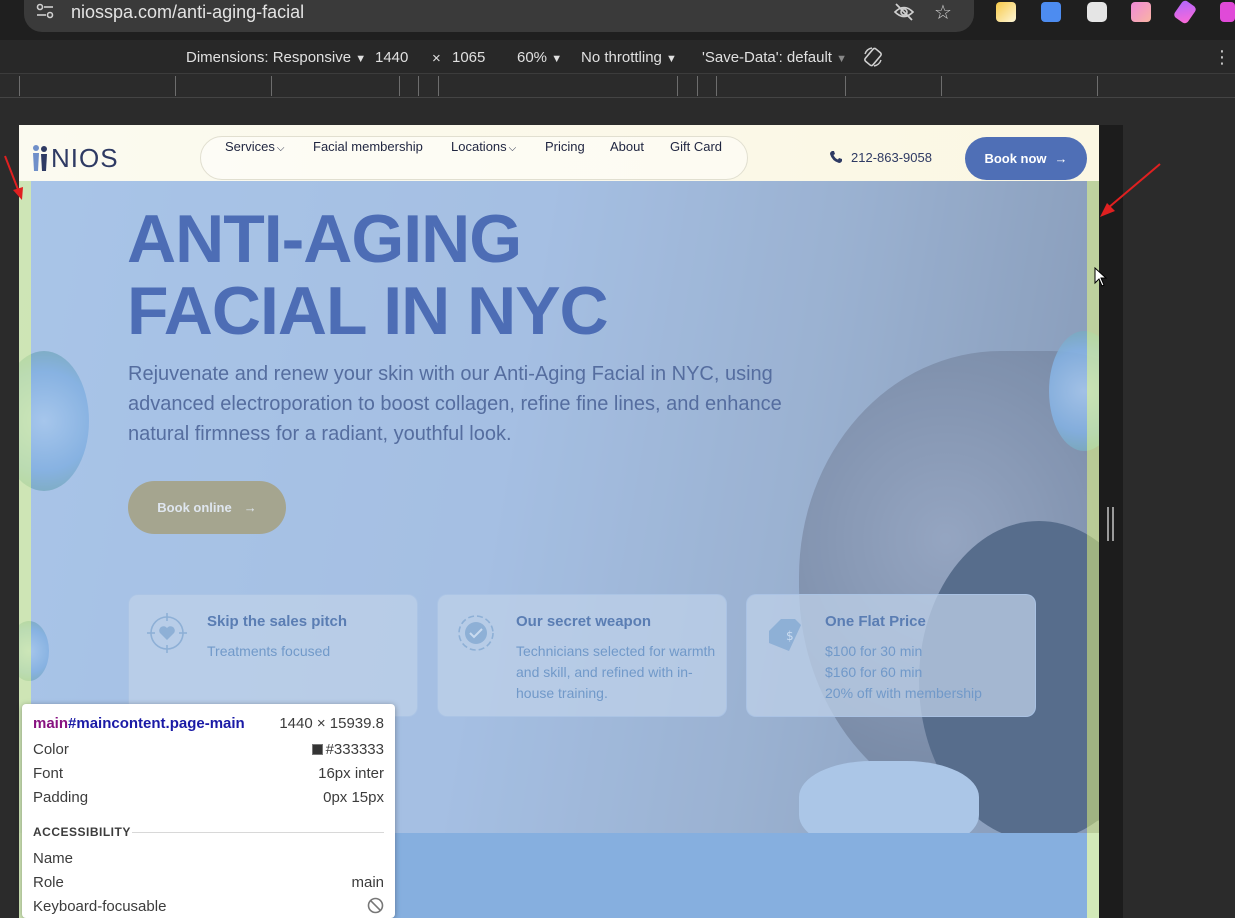 The height and width of the screenshot is (918, 1235). What do you see at coordinates (1026, 158) in the screenshot?
I see `book-now-button: Book now →` at bounding box center [1026, 158].